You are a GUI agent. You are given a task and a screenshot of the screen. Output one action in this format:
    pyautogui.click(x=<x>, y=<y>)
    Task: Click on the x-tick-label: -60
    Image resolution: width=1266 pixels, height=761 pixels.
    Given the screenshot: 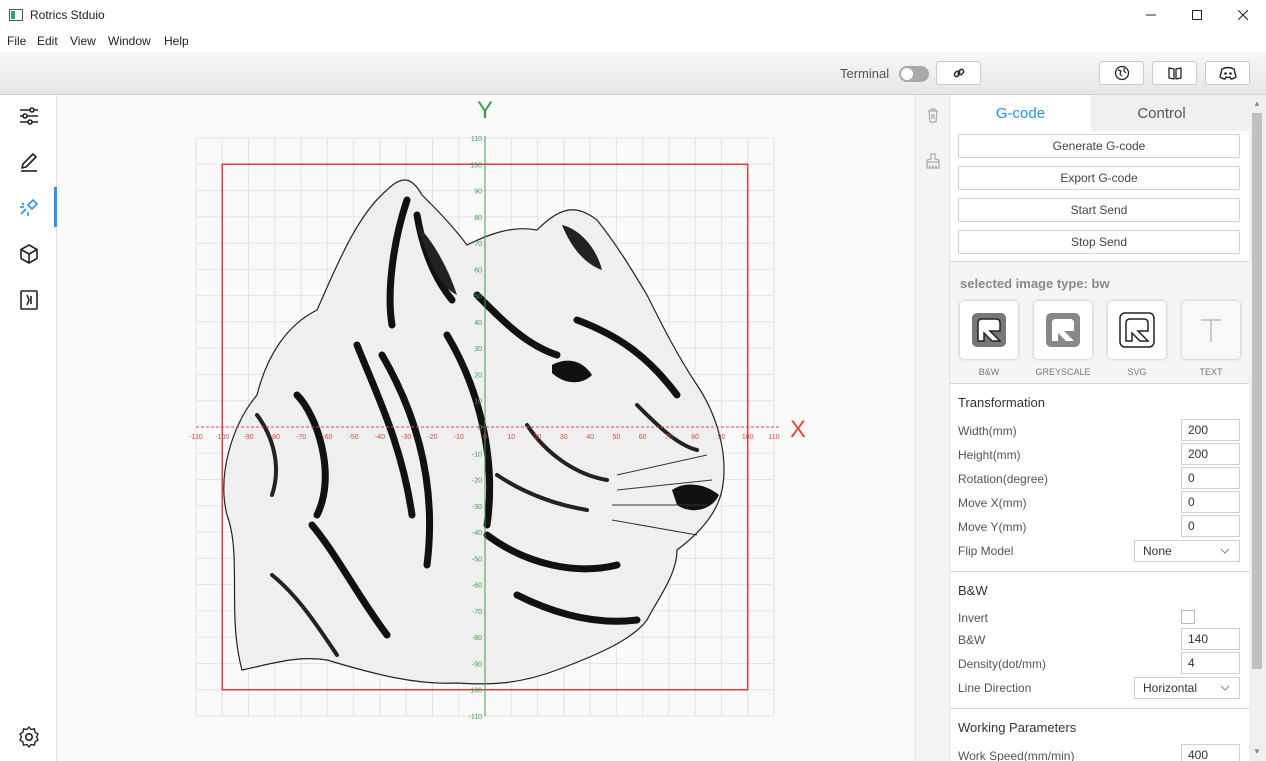 What is the action you would take?
    pyautogui.click(x=327, y=437)
    